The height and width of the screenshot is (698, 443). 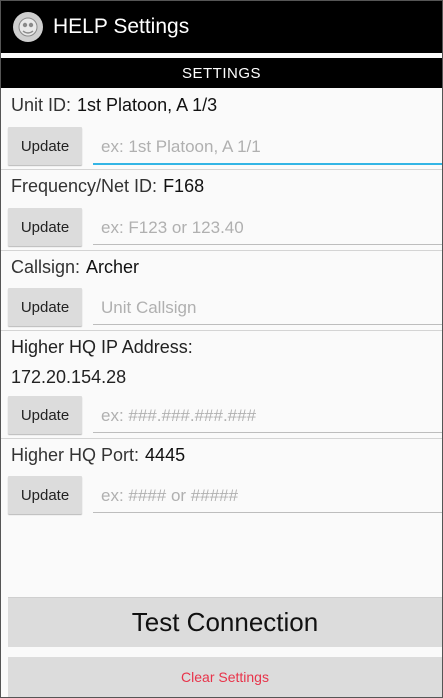 I want to click on settings-header: SETTINGS, so click(x=221, y=73).